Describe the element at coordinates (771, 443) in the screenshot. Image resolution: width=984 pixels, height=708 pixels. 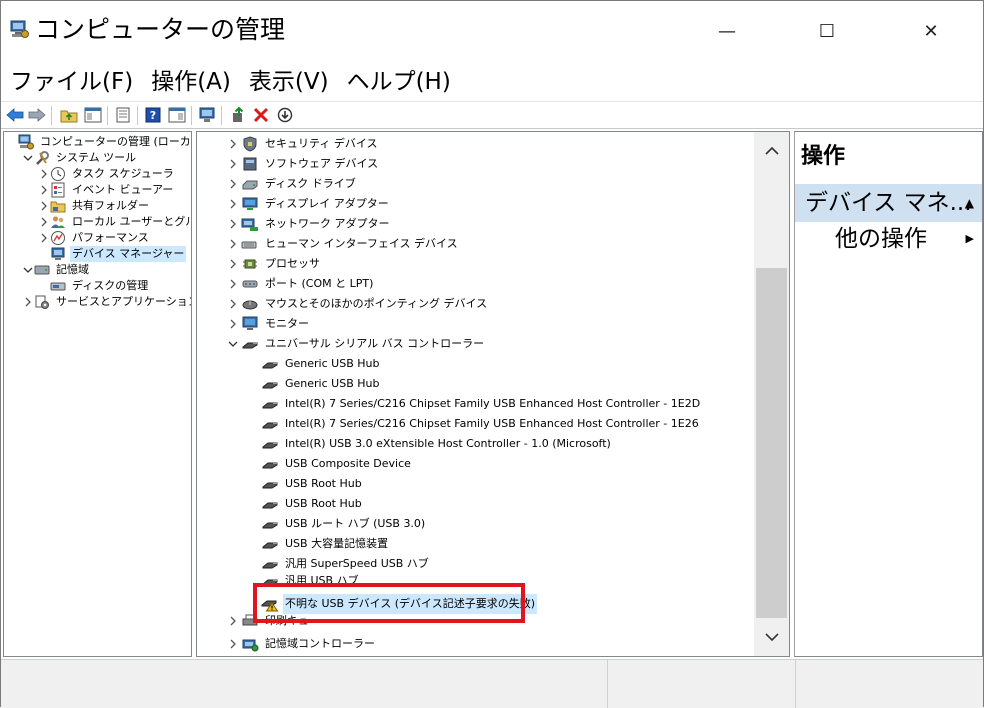
I see `scrollbar-thumb` at that location.